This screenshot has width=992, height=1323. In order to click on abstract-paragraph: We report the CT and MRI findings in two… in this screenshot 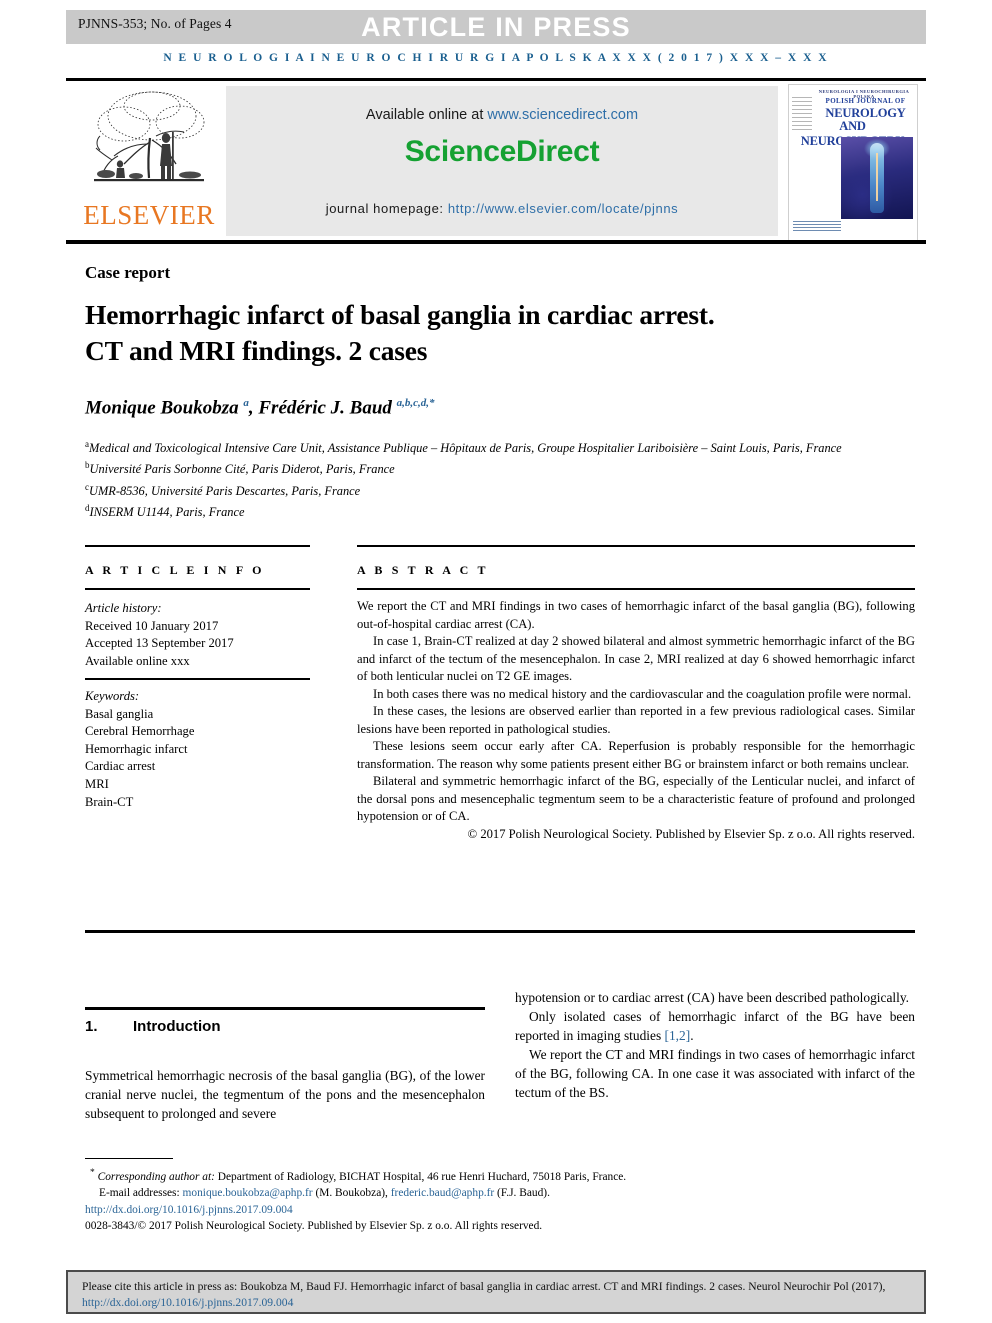, I will do `click(636, 615)`.